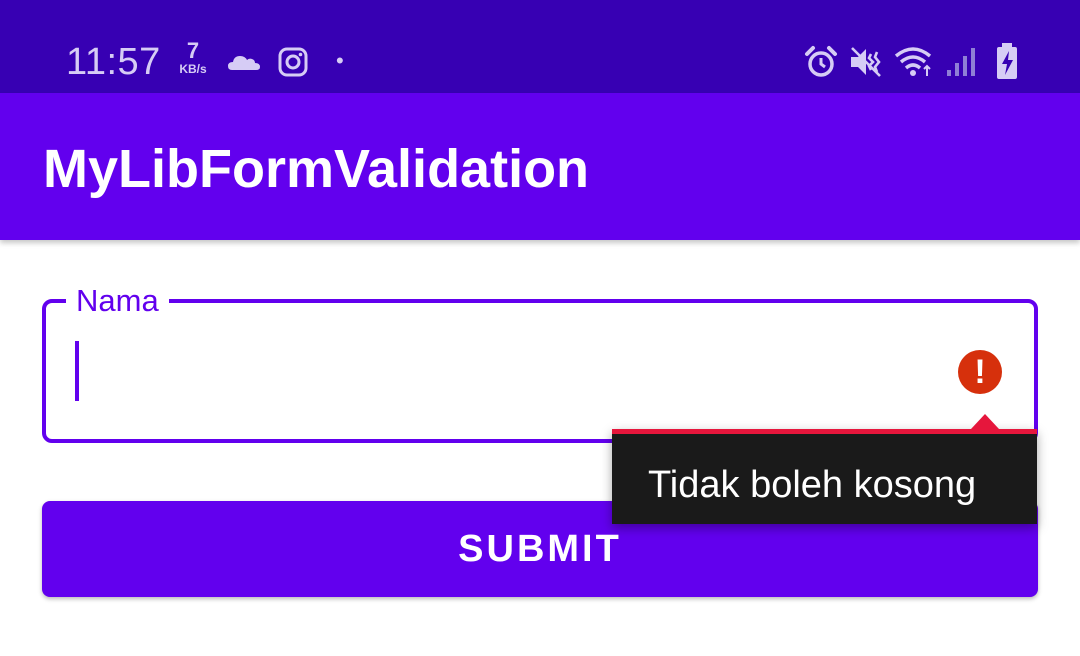 This screenshot has height=656, width=1080. I want to click on error-popup: Tidak boleh kosong, so click(824, 469).